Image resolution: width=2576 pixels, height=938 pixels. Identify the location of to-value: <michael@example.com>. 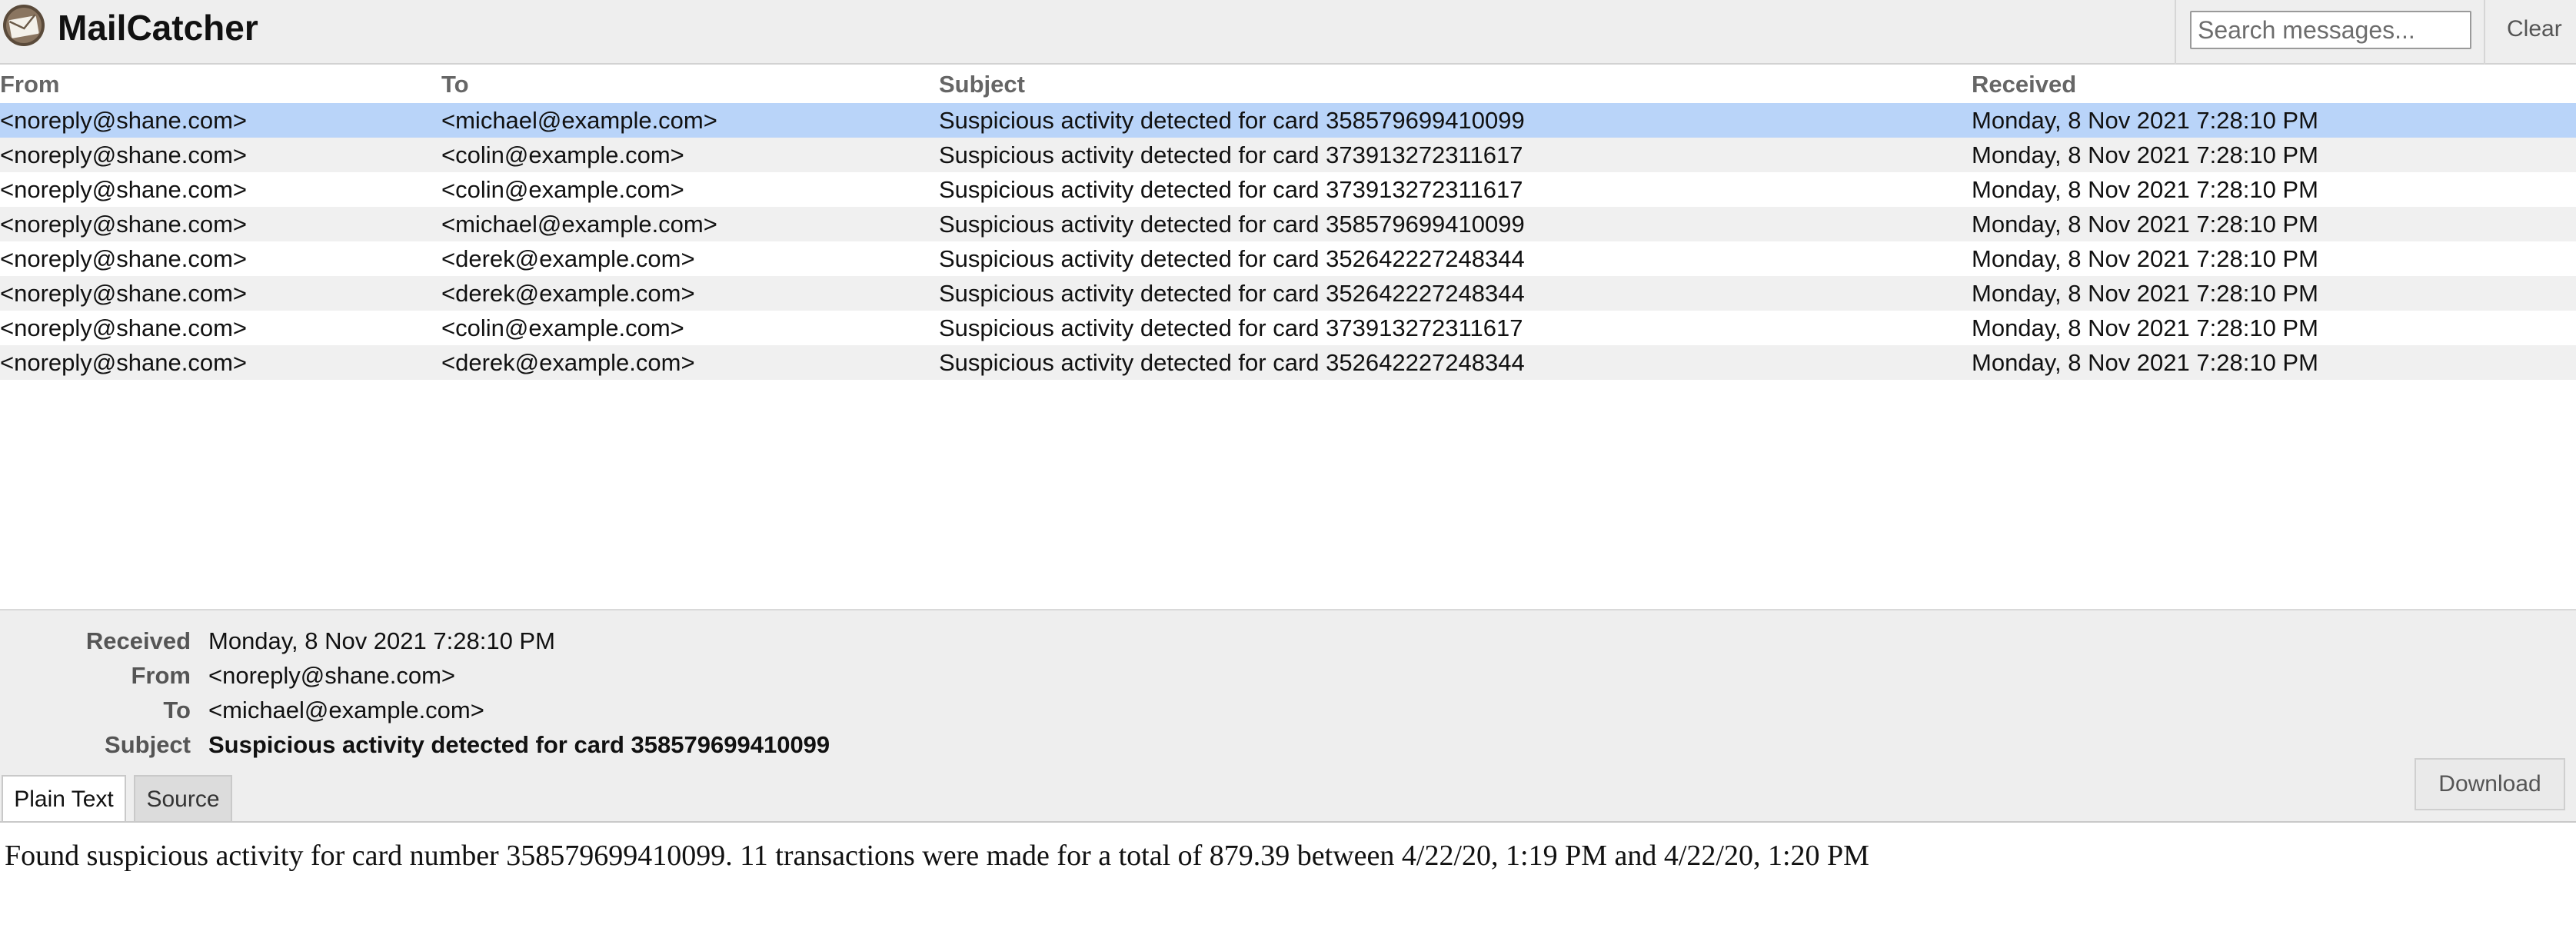
(346, 710).